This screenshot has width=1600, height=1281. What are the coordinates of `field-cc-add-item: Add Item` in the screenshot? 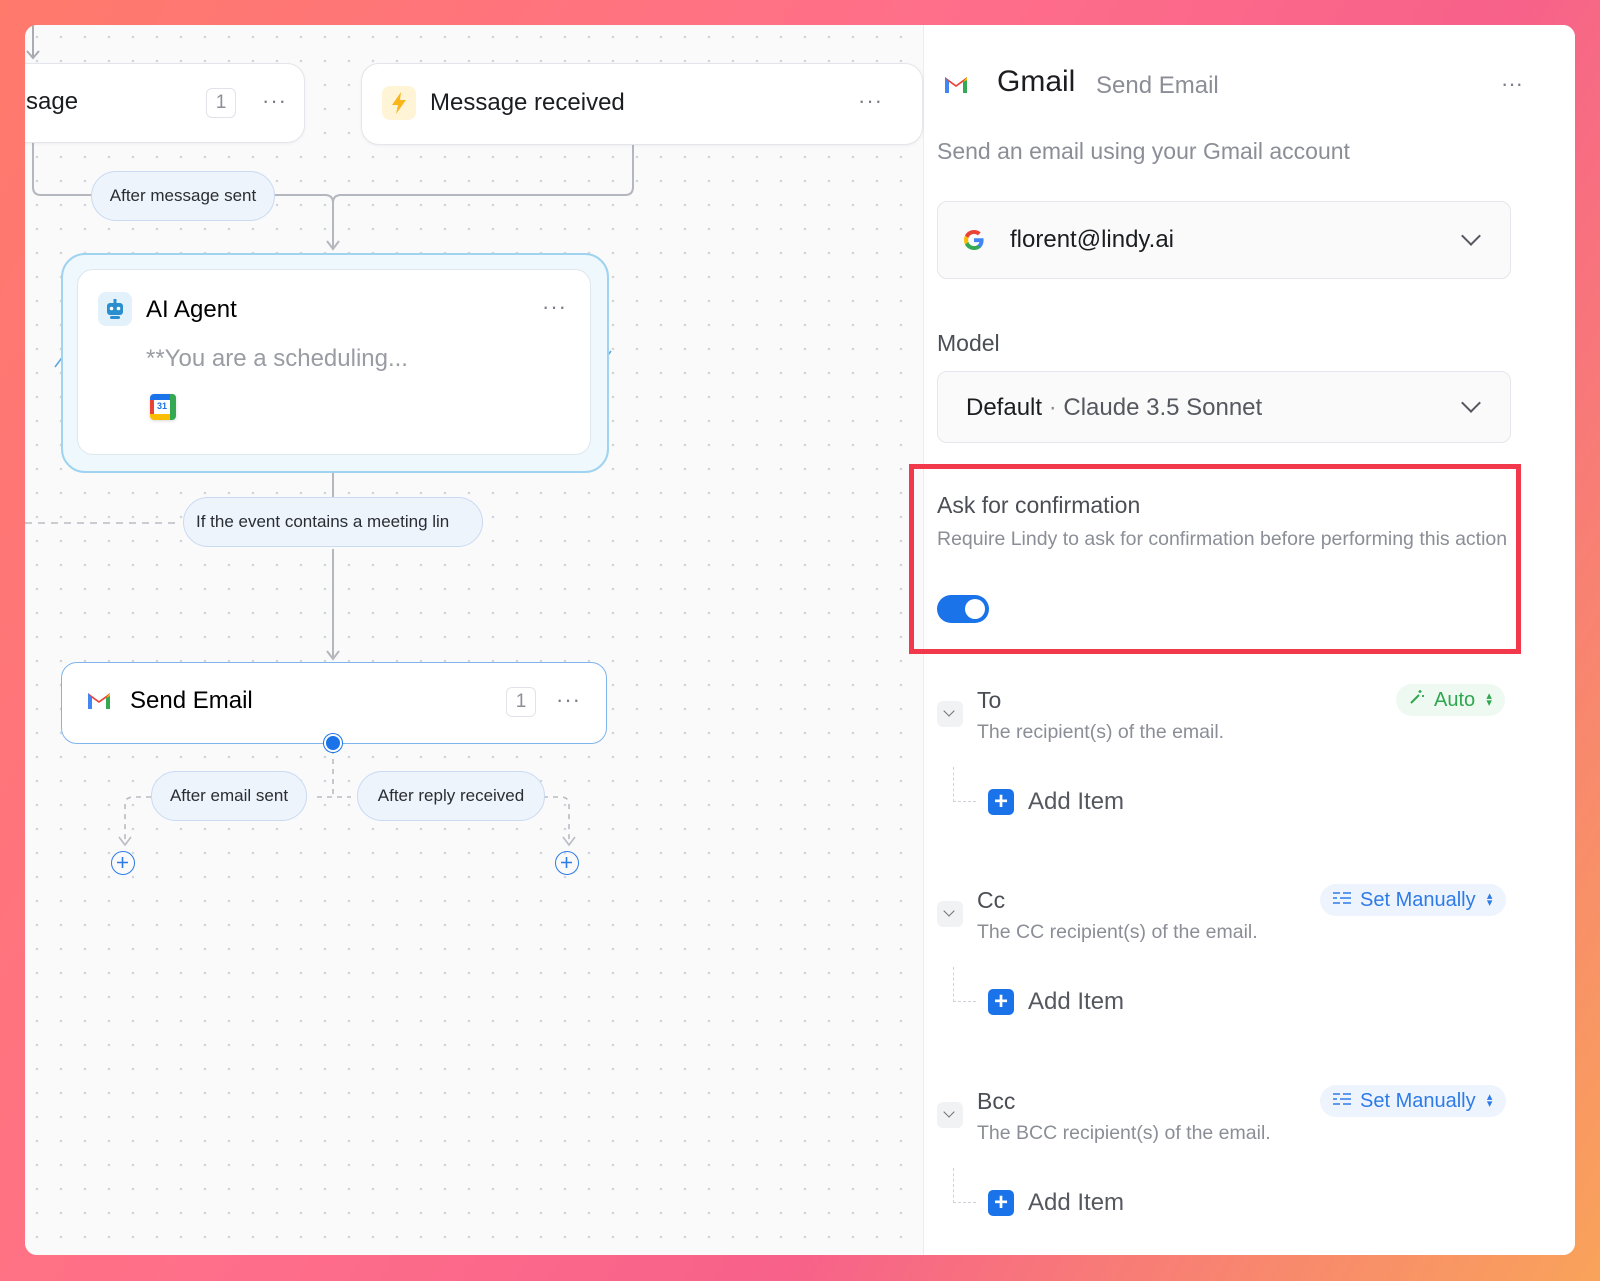 It's located at (1076, 1002).